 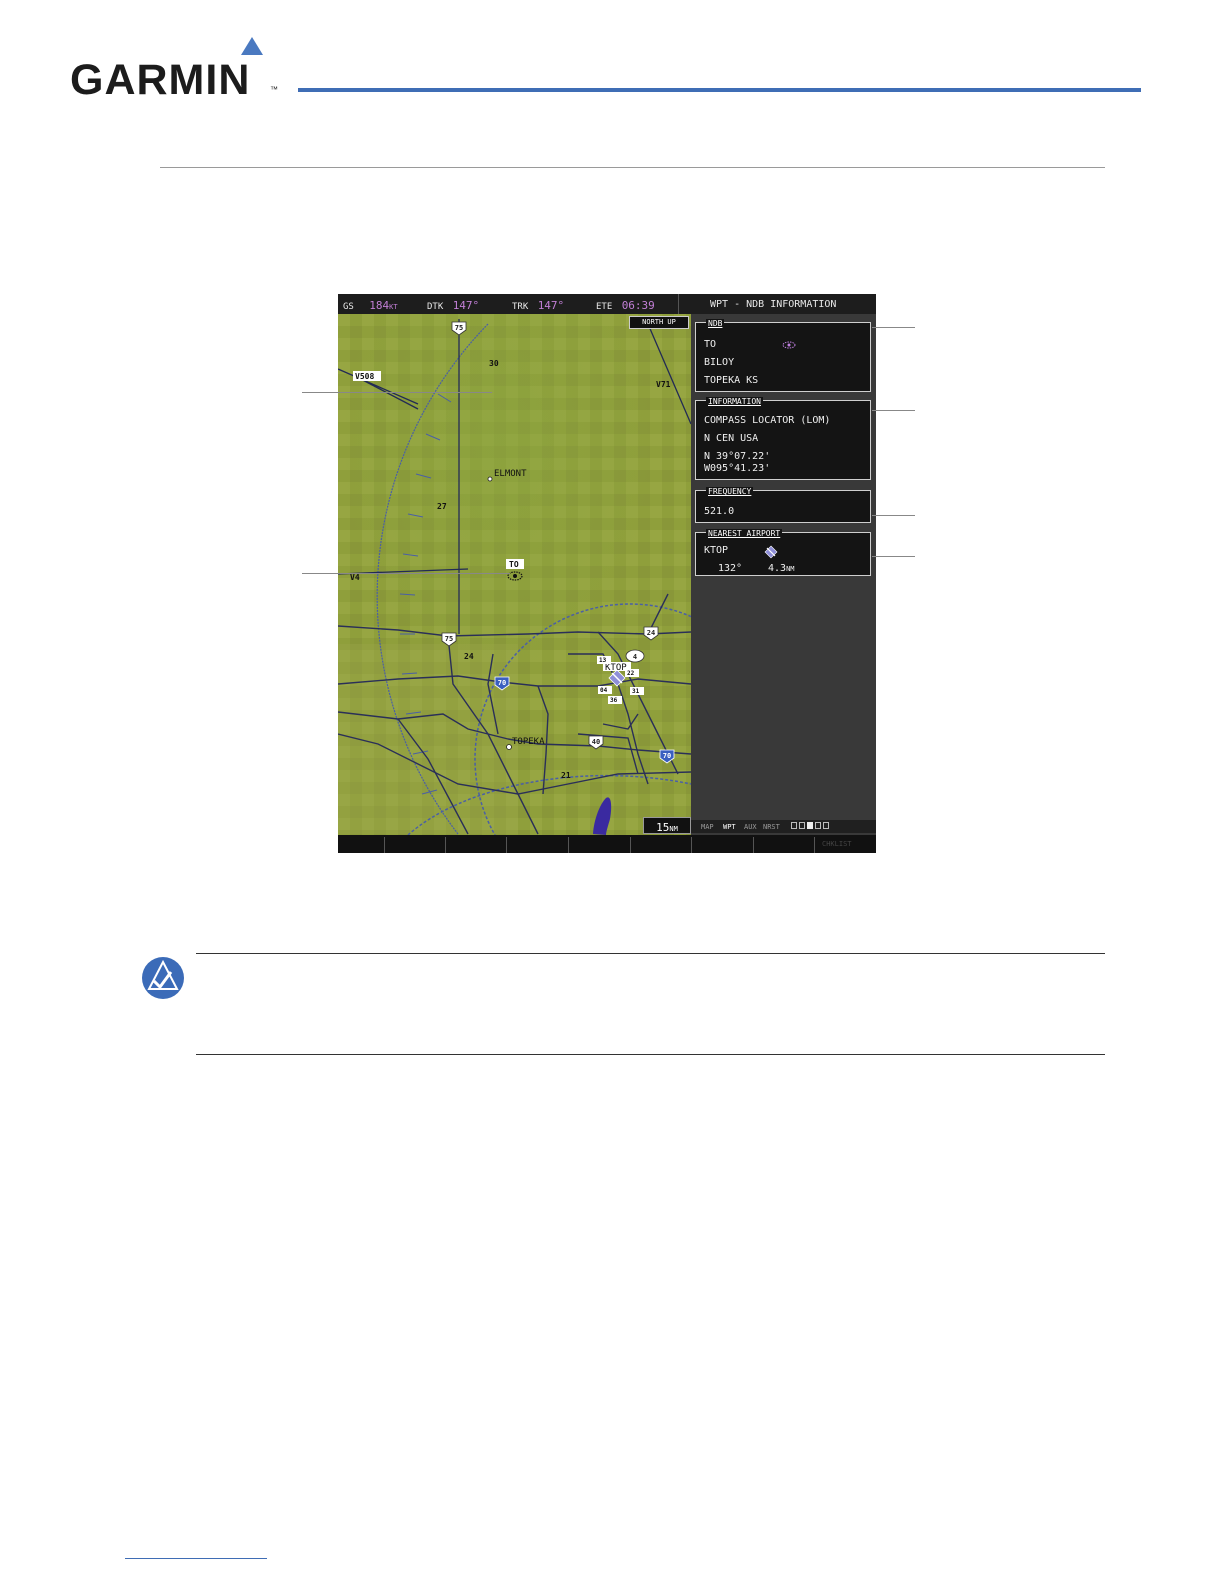 What do you see at coordinates (719, 362) in the screenshot?
I see `ndb-name: BILOY` at bounding box center [719, 362].